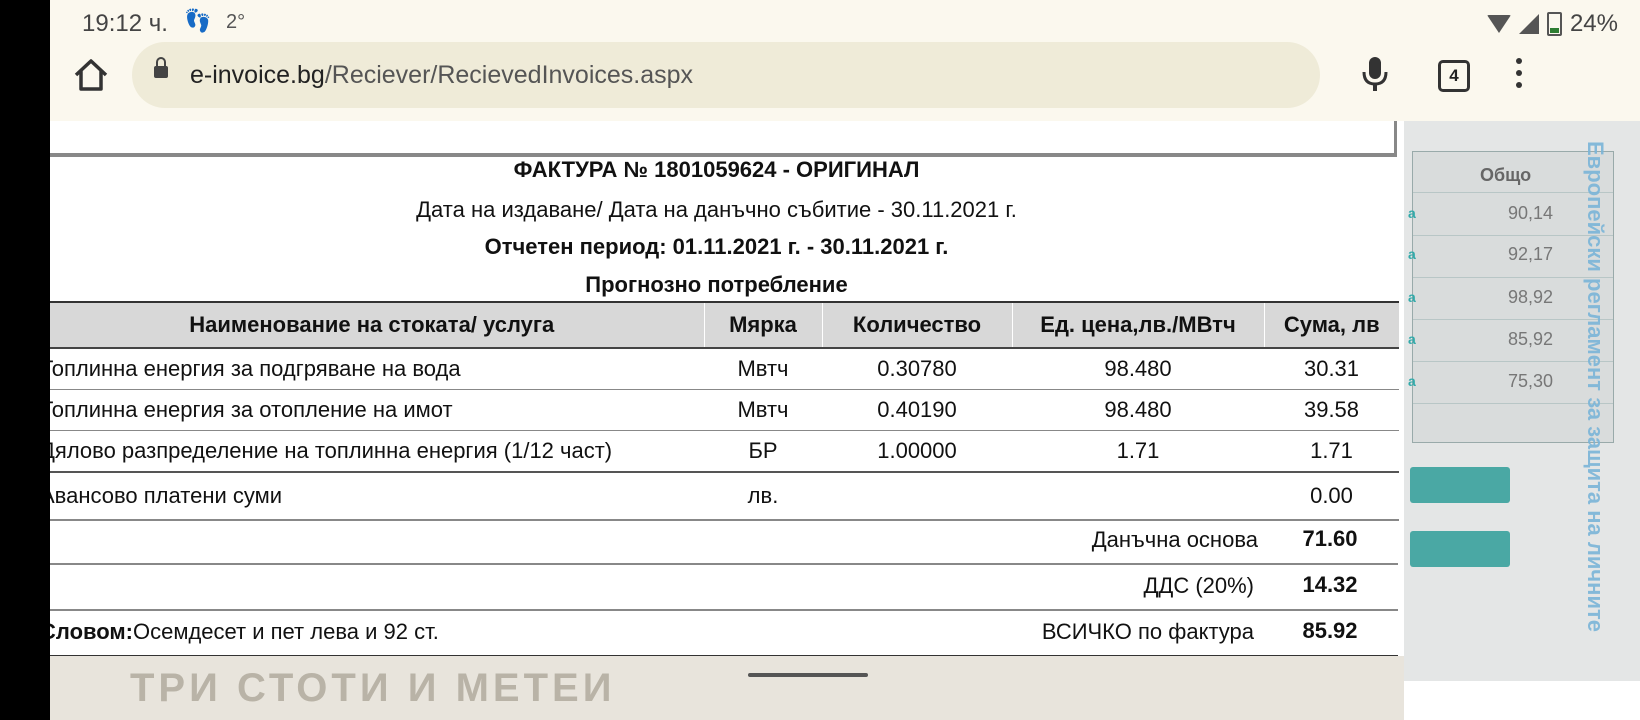  What do you see at coordinates (91, 75) in the screenshot?
I see `home-icon` at bounding box center [91, 75].